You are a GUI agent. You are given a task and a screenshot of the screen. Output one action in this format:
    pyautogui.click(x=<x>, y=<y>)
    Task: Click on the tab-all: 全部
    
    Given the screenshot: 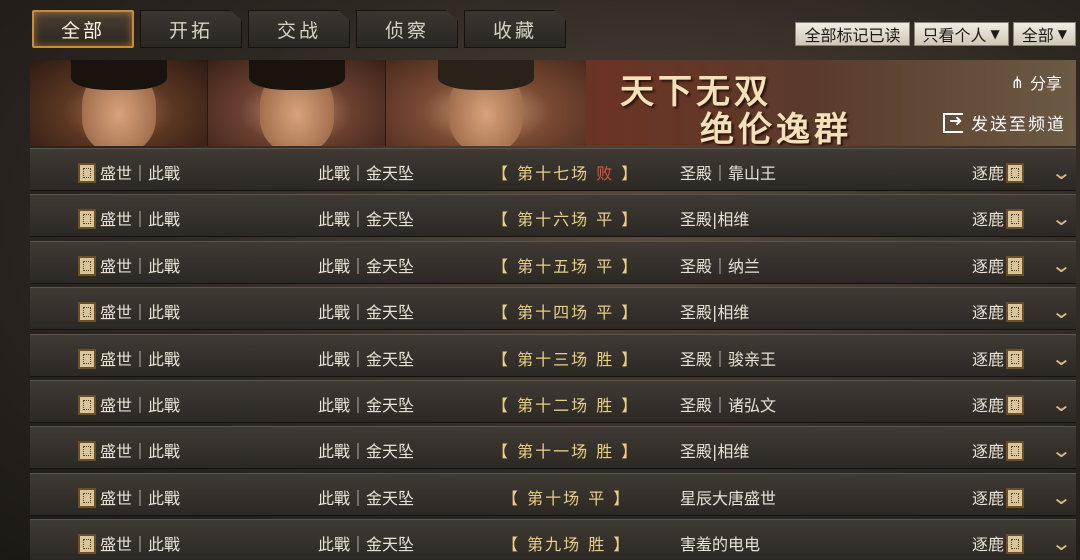 What is the action you would take?
    pyautogui.click(x=83, y=29)
    